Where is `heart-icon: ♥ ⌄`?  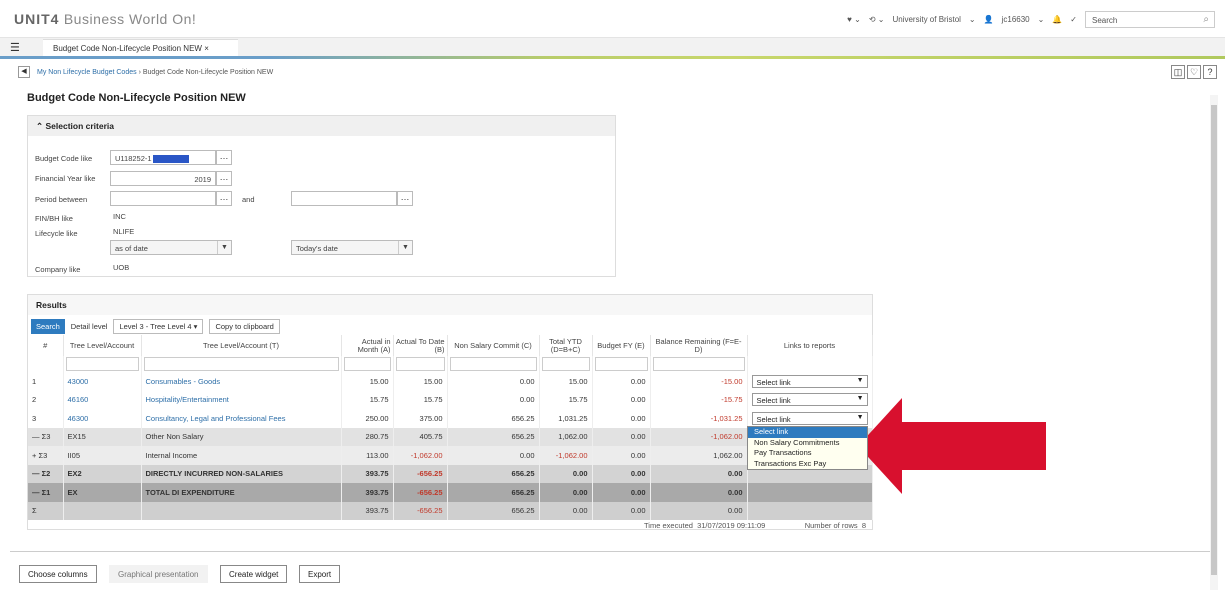
heart-icon: ♥ ⌄ is located at coordinates (854, 19).